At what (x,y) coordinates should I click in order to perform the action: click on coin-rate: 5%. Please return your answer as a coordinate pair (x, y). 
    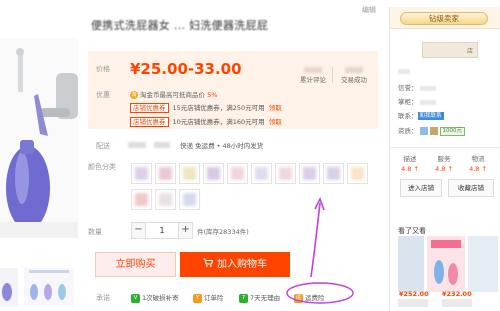
    Looking at the image, I should click on (212, 95).